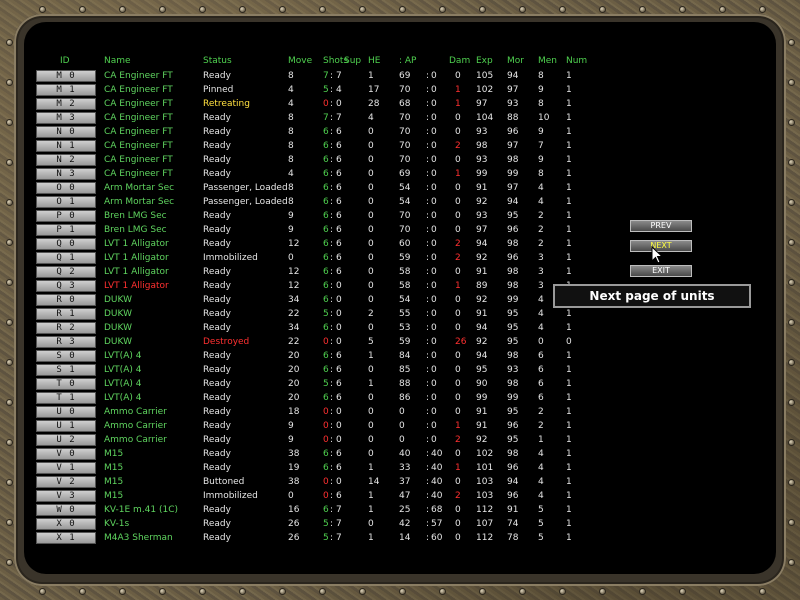  What do you see at coordinates (136, 244) in the screenshot?
I see `unit-name: LVT 1 Alligator` at bounding box center [136, 244].